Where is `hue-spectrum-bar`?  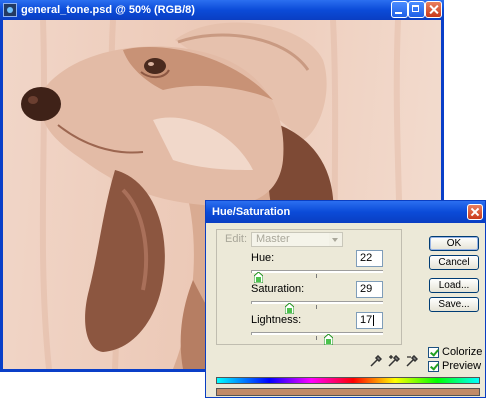 hue-spectrum-bar is located at coordinates (348, 380).